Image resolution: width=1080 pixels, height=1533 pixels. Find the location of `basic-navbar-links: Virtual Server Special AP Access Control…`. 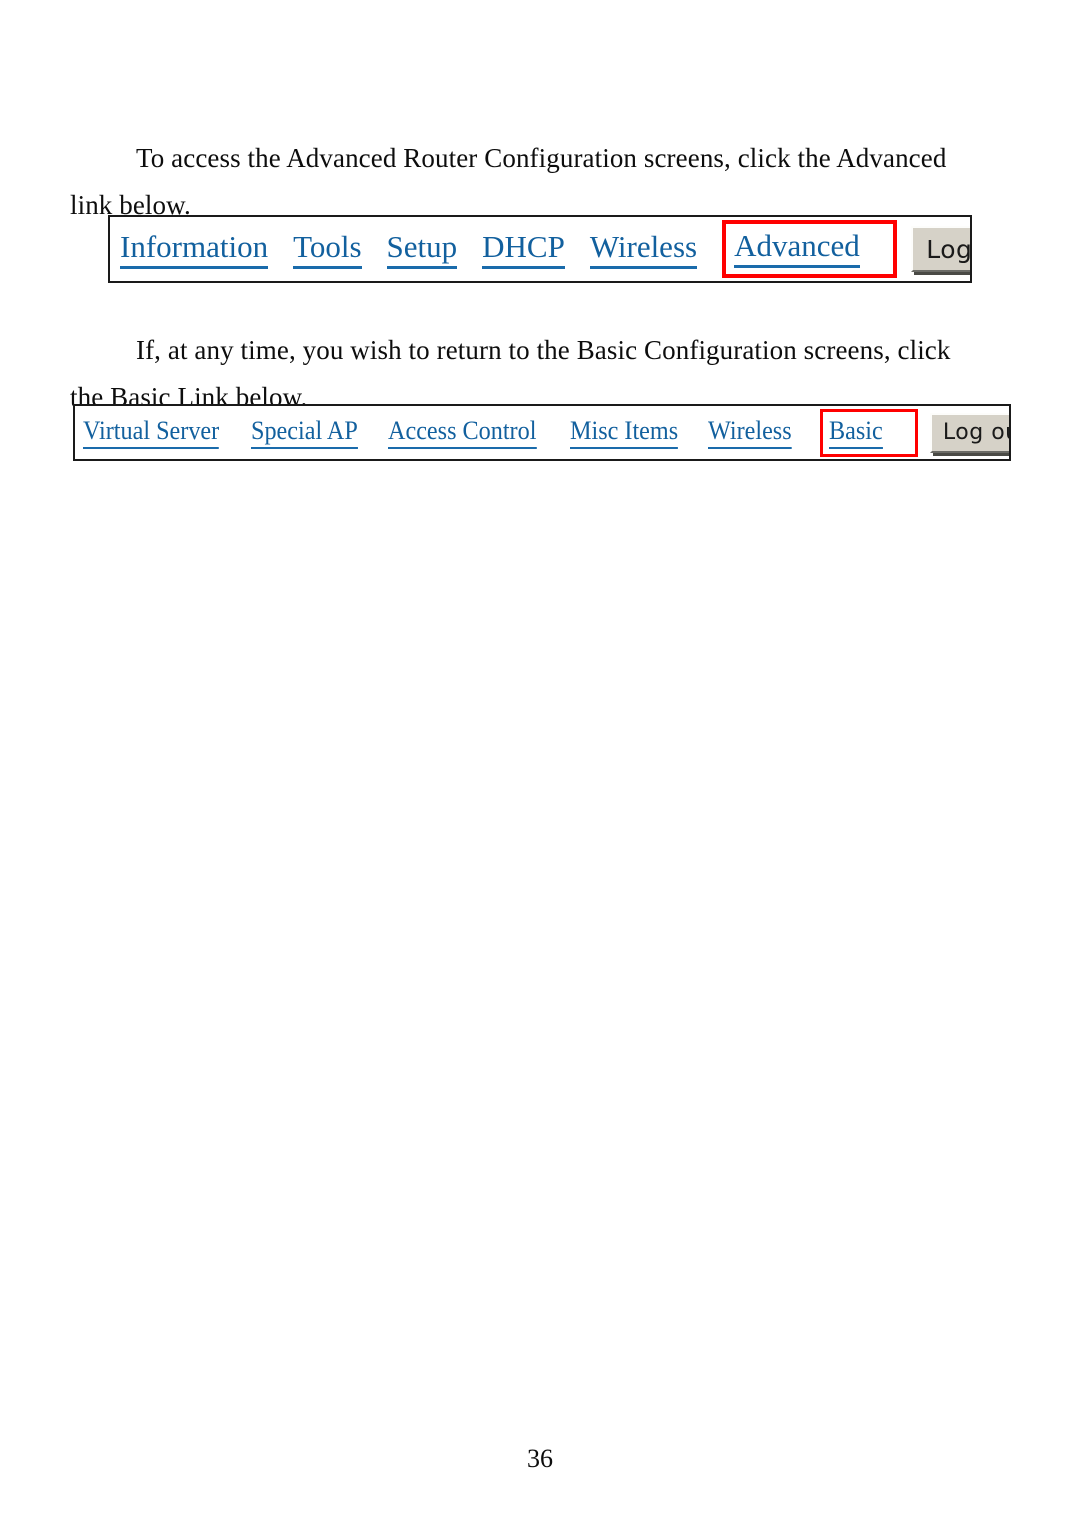

basic-navbar-links: Virtual Server Special AP Access Control… is located at coordinates (506, 432).